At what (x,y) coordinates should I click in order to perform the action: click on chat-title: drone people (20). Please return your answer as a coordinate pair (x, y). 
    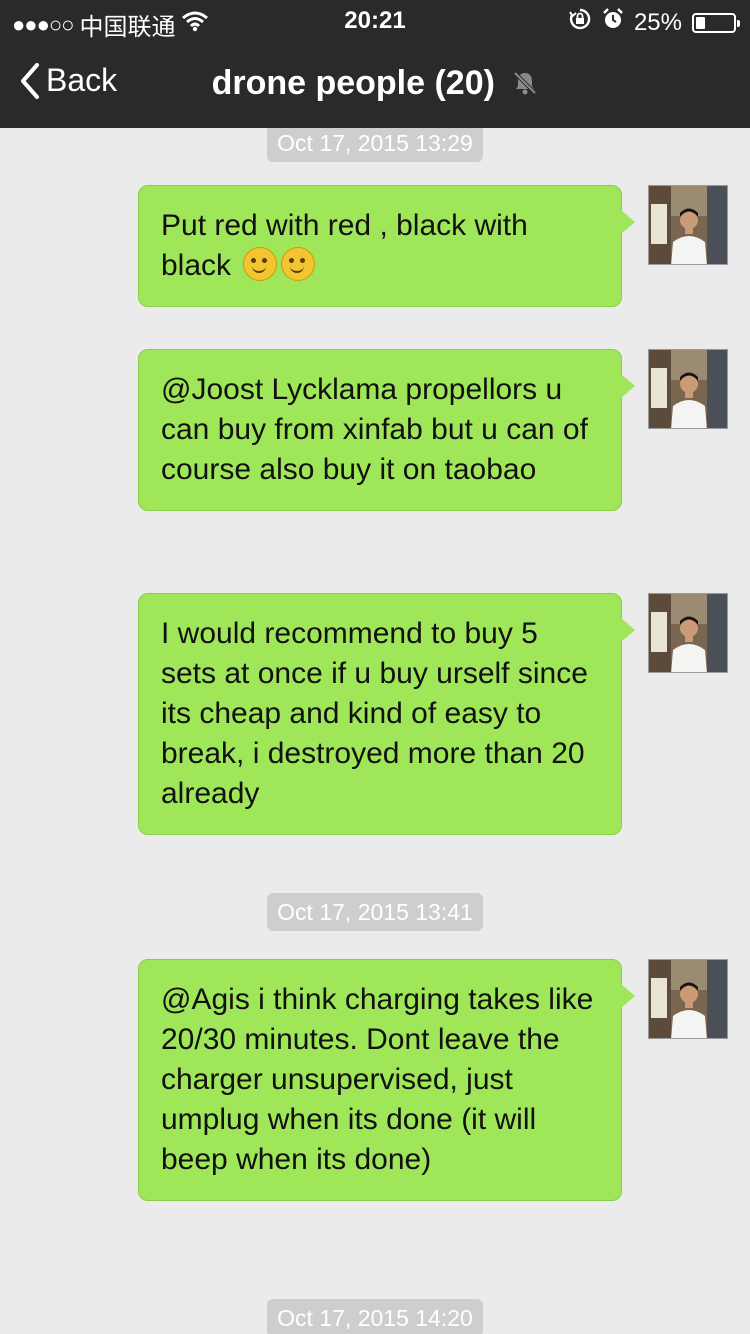
    Looking at the image, I should click on (375, 84).